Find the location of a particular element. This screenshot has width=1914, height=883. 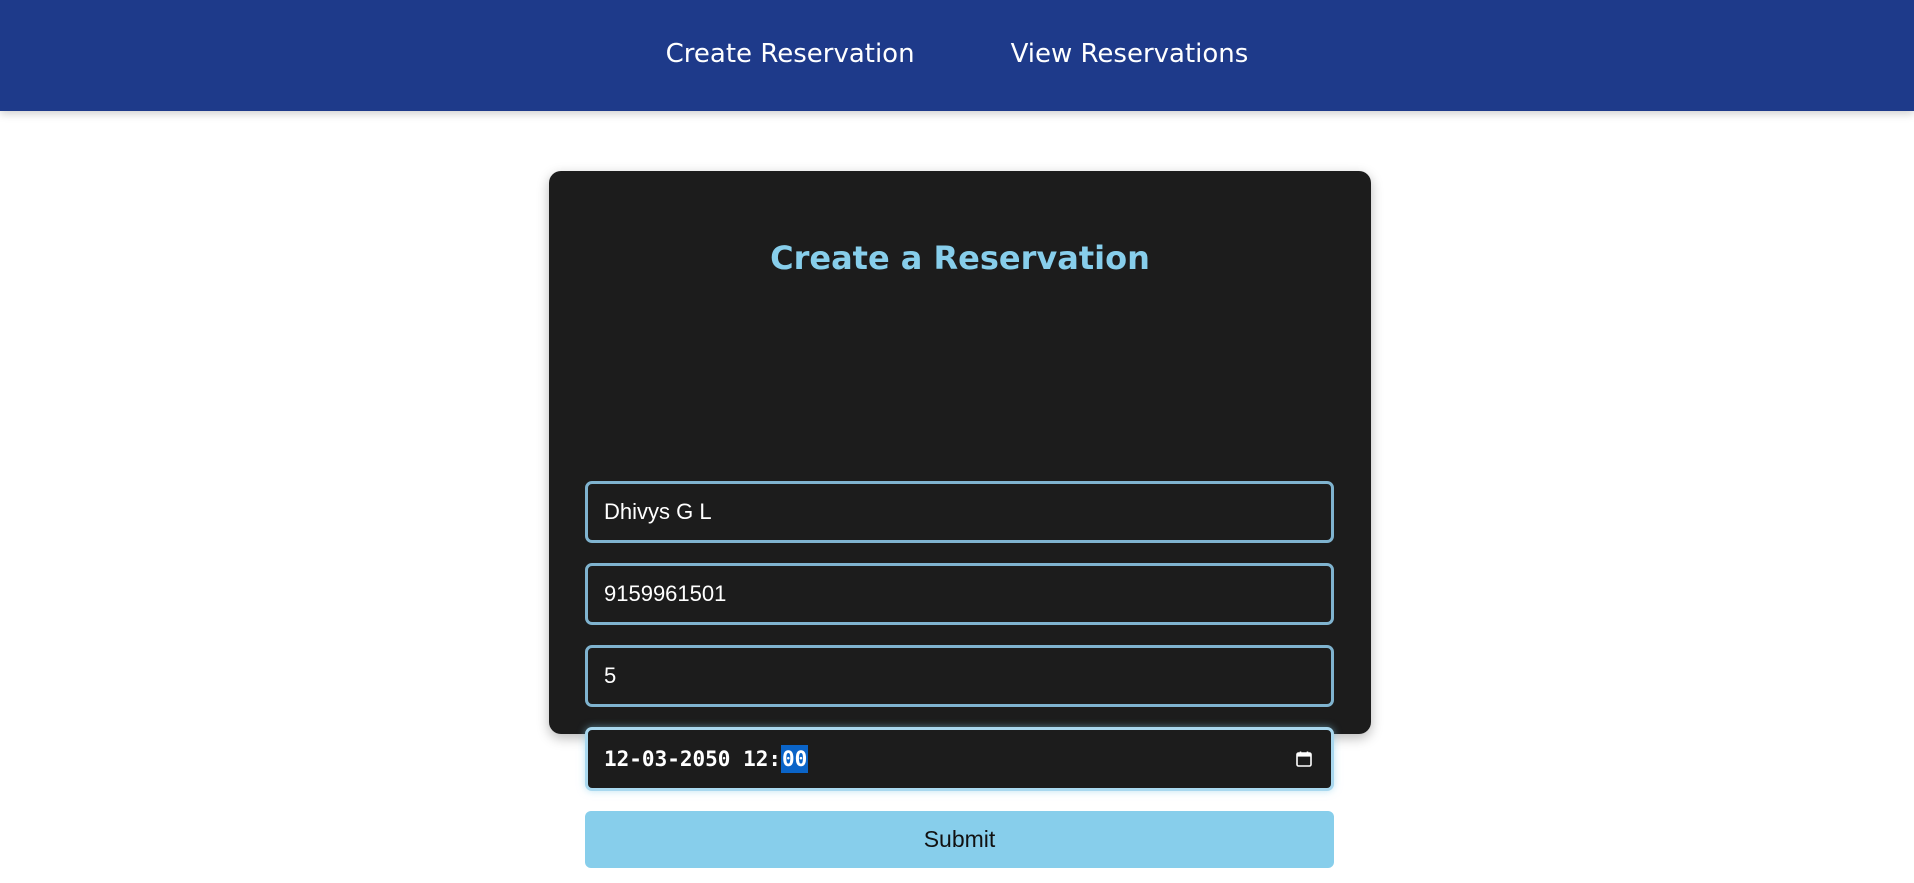

calendar-icon is located at coordinates (1304, 759).